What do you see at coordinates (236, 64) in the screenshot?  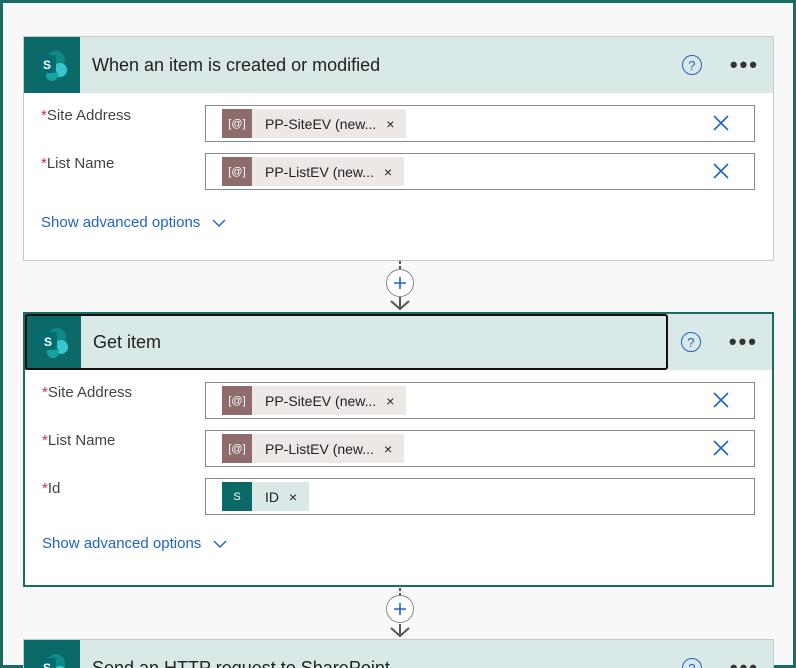 I see `card-title: When an item is created or modified` at bounding box center [236, 64].